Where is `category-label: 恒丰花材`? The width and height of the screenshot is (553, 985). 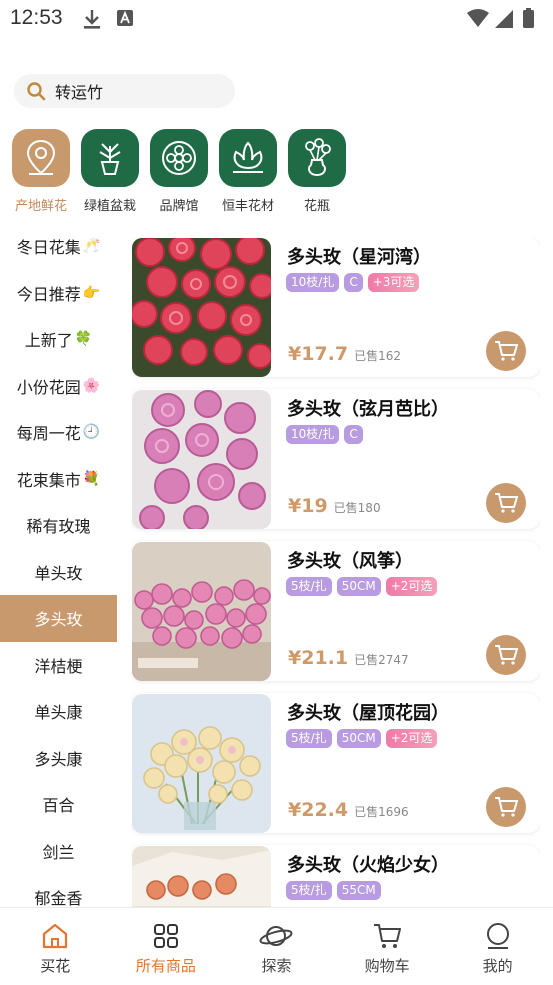 category-label: 恒丰花材 is located at coordinates (247, 206).